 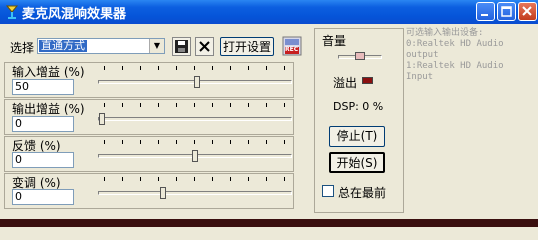 I want to click on overflow-label: 溢出, so click(x=345, y=83).